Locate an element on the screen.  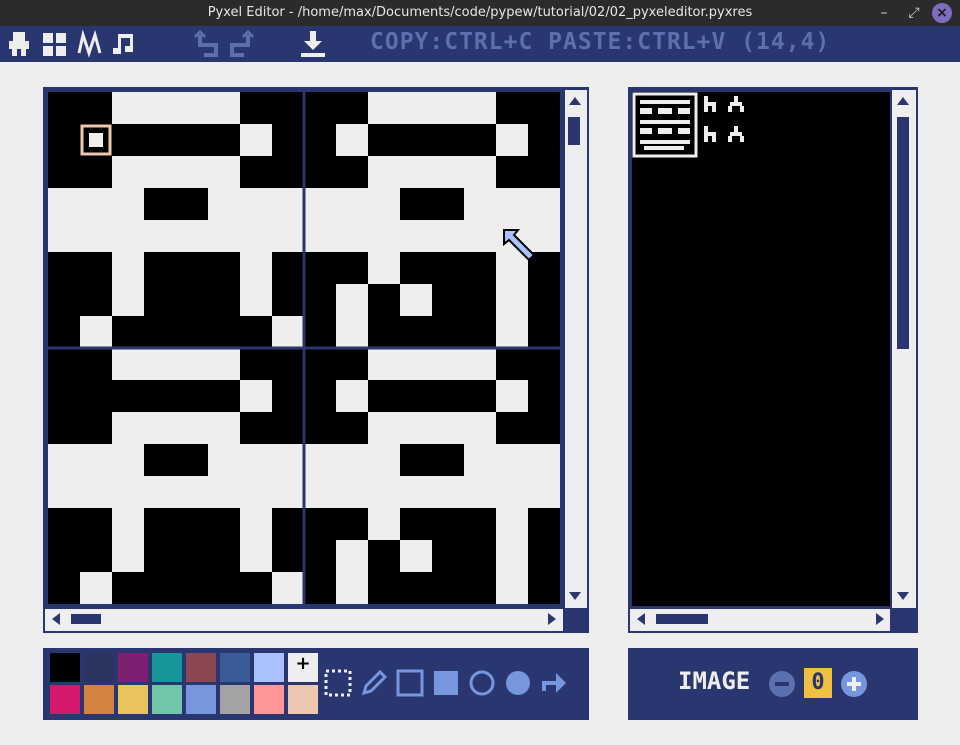
bank-hscroll-thumb is located at coordinates (682, 619).